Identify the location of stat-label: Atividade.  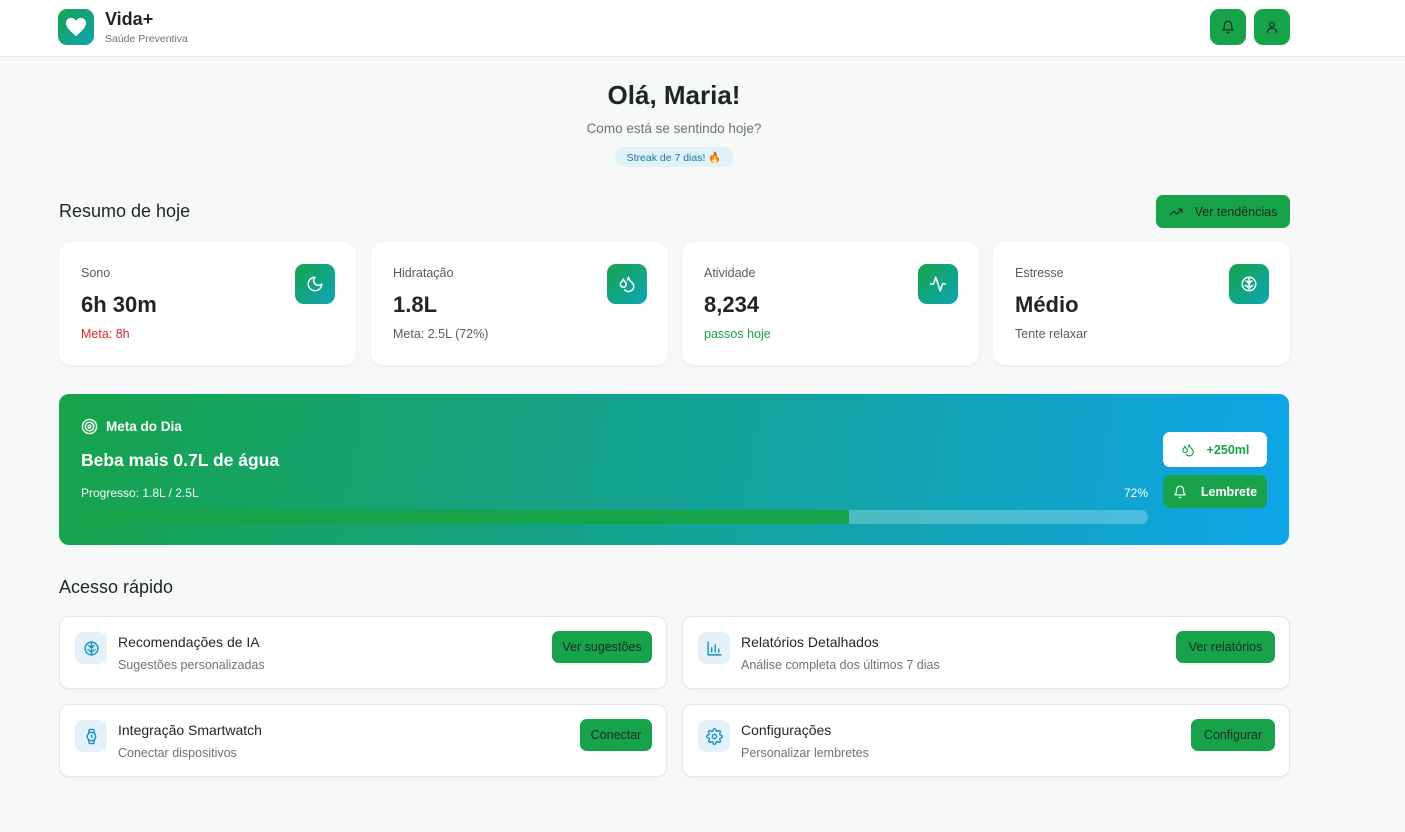
(730, 273).